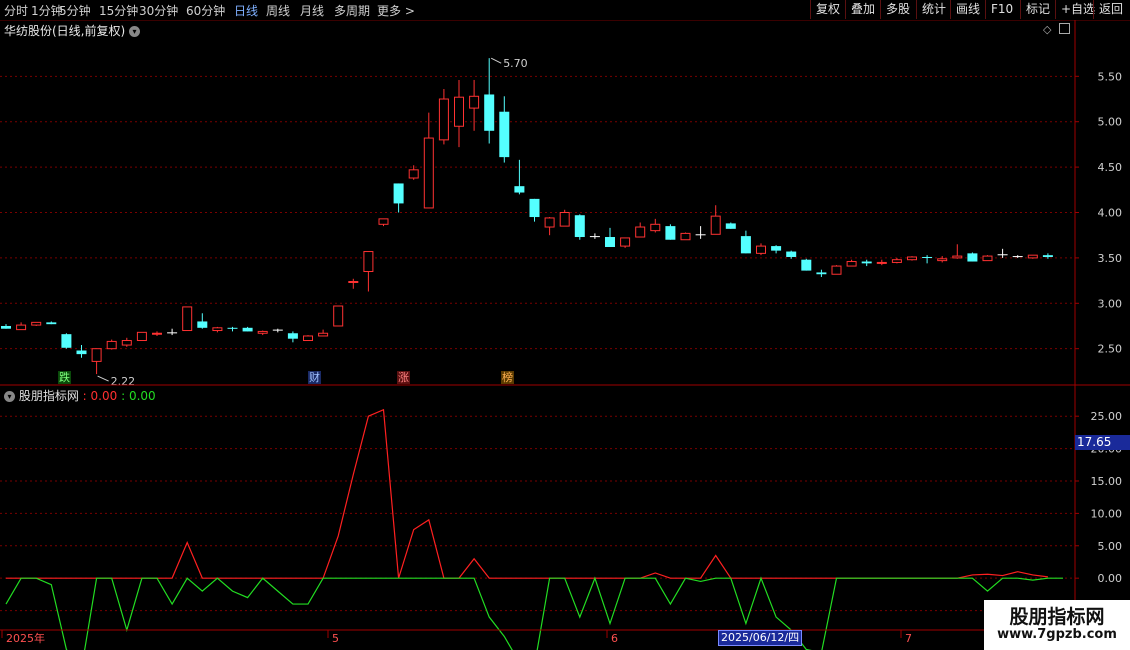 This screenshot has width=1130, height=650. Describe the element at coordinates (1057, 625) in the screenshot. I see `watermark: 股朋指标网 www.7gpzb.com` at that location.